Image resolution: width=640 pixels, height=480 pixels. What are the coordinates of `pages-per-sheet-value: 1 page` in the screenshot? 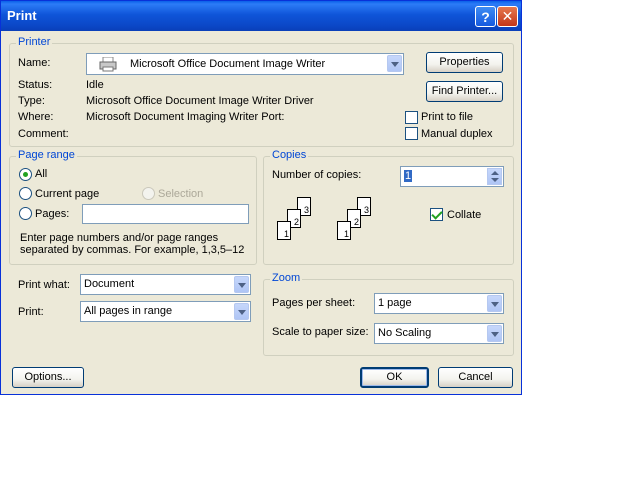 It's located at (395, 303).